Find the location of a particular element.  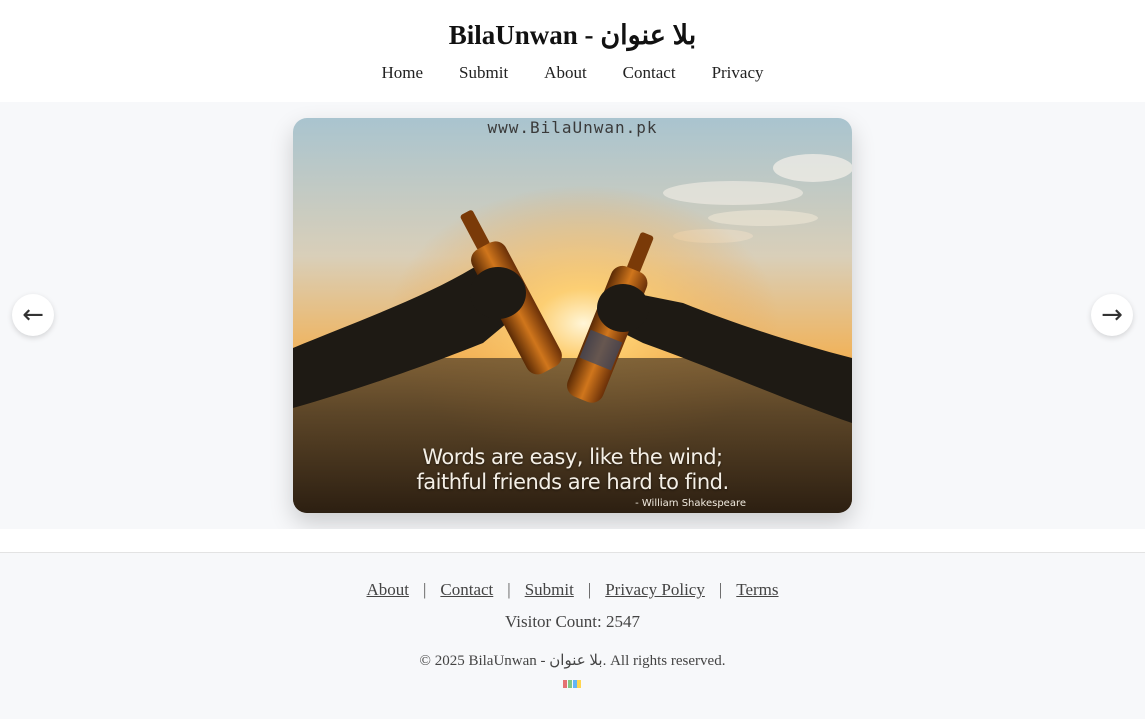

arrow-left-icon: ← is located at coordinates (33, 315).